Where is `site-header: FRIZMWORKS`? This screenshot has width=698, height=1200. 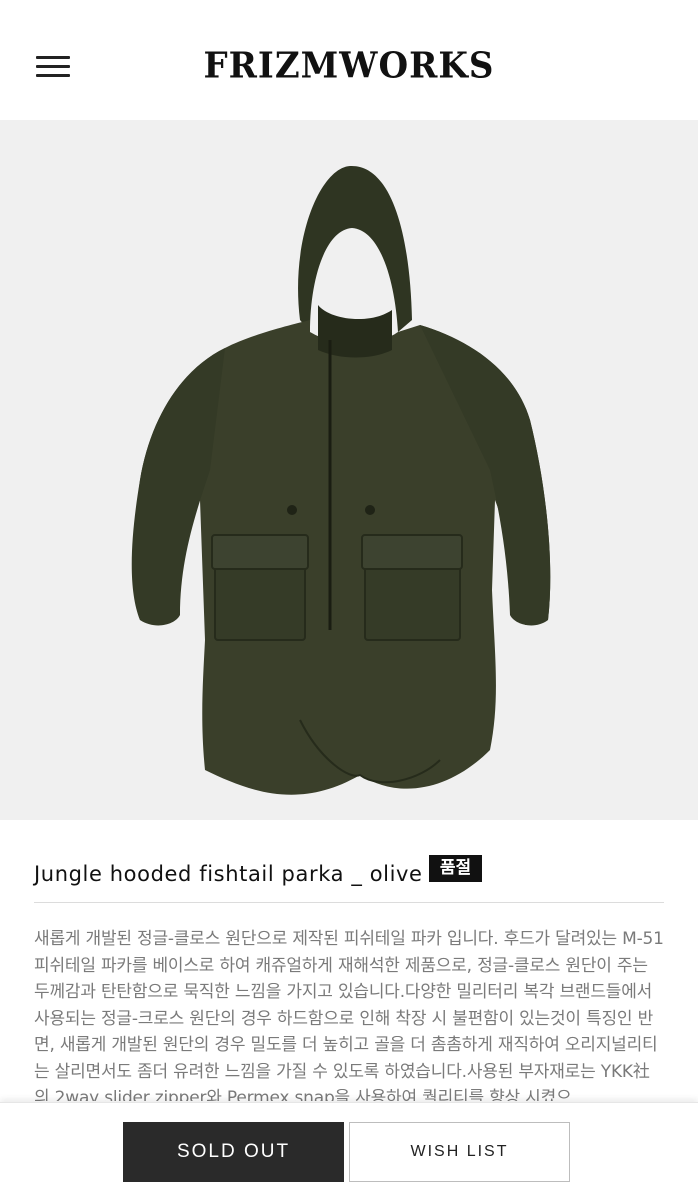 site-header: FRIZMWORKS is located at coordinates (349, 60).